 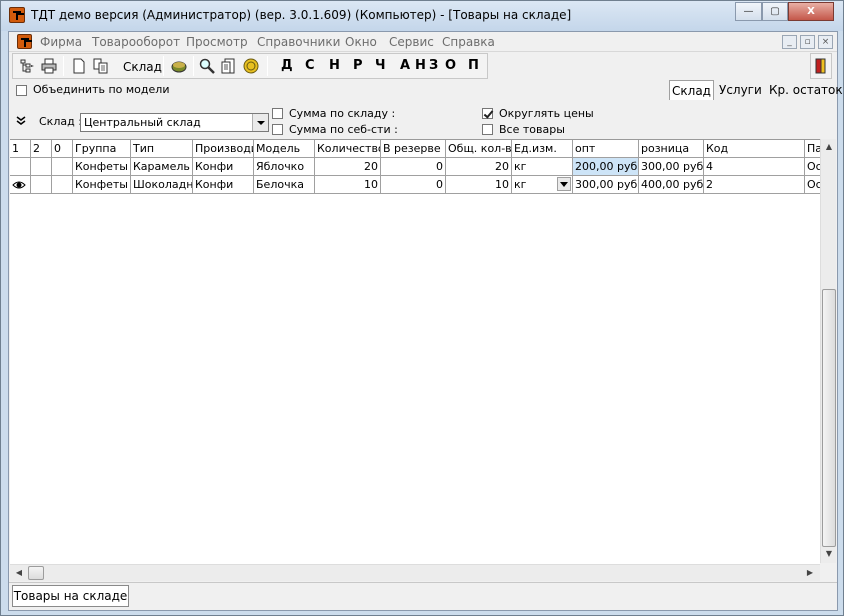 What do you see at coordinates (487, 129) in the screenshot?
I see `all-goods-checkbox` at bounding box center [487, 129].